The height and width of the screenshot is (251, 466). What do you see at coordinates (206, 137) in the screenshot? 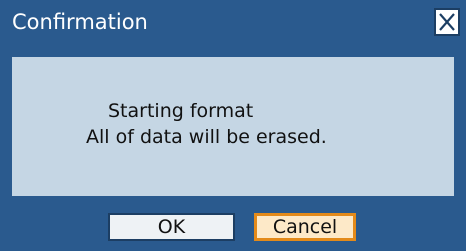
I see `message-line-2: All of data will be erased.` at bounding box center [206, 137].